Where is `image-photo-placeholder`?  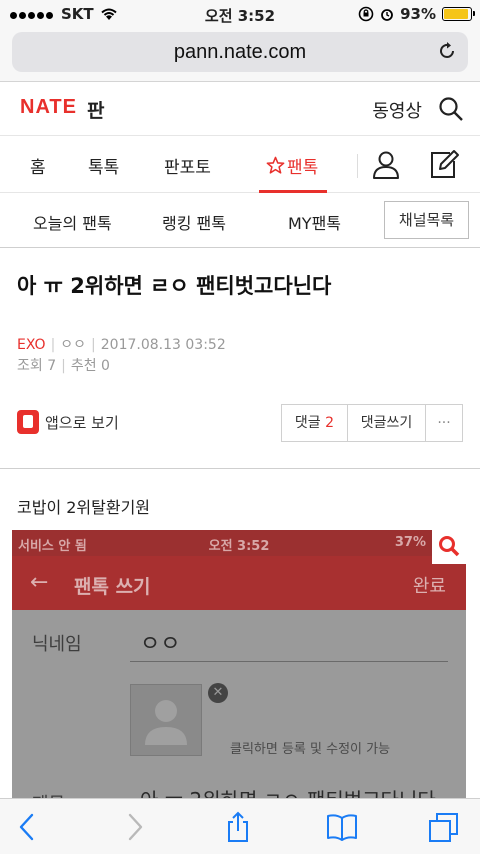
image-photo-placeholder is located at coordinates (166, 720).